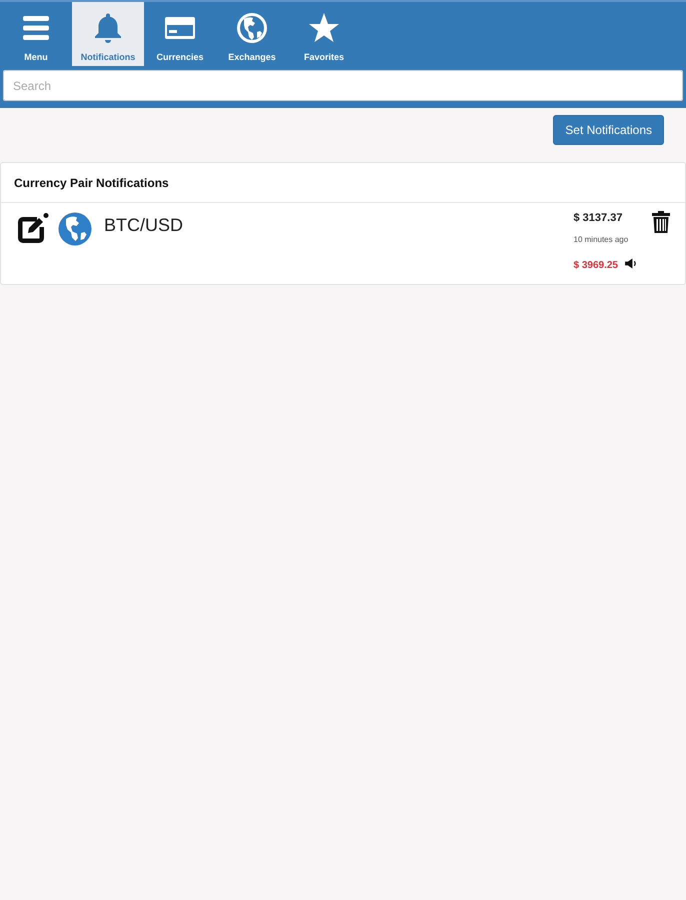 This screenshot has width=686, height=900. Describe the element at coordinates (143, 225) in the screenshot. I see `currency-pair: BTC/USD` at that location.